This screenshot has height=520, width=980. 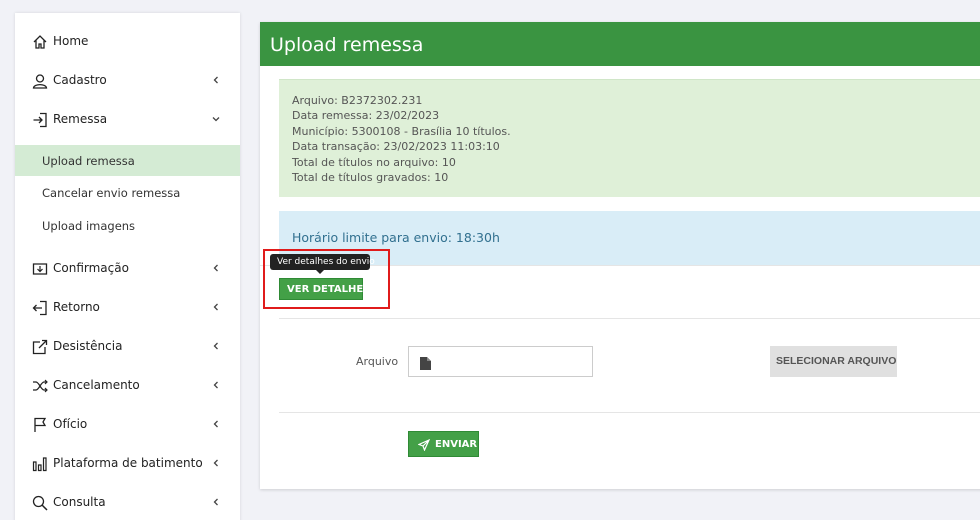 What do you see at coordinates (127, 41) in the screenshot?
I see `sidebar-item-home: Home` at bounding box center [127, 41].